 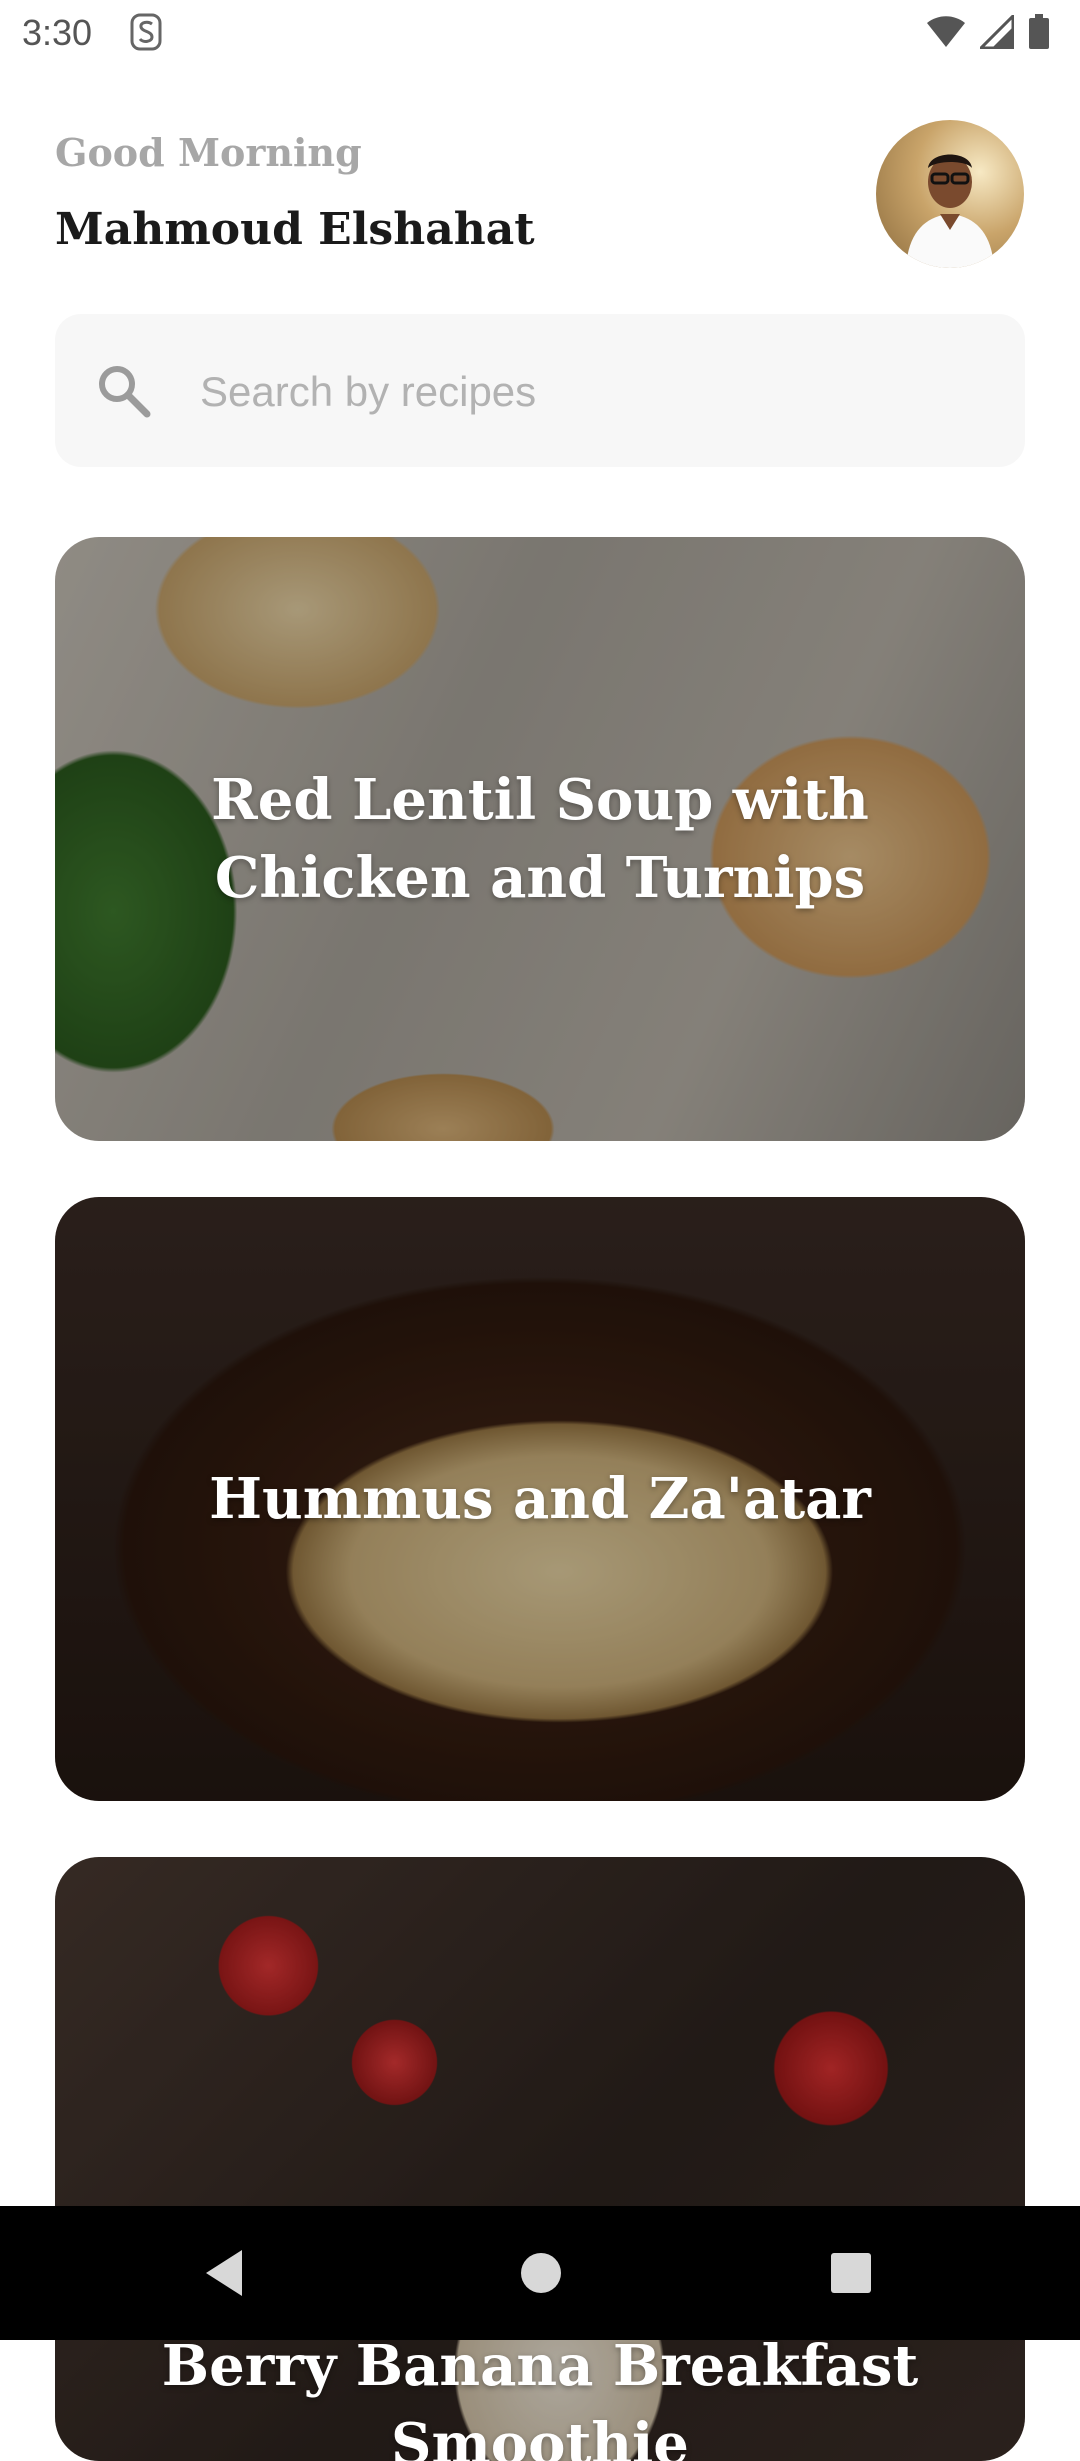 What do you see at coordinates (851, 2273) in the screenshot?
I see `recents-icon` at bounding box center [851, 2273].